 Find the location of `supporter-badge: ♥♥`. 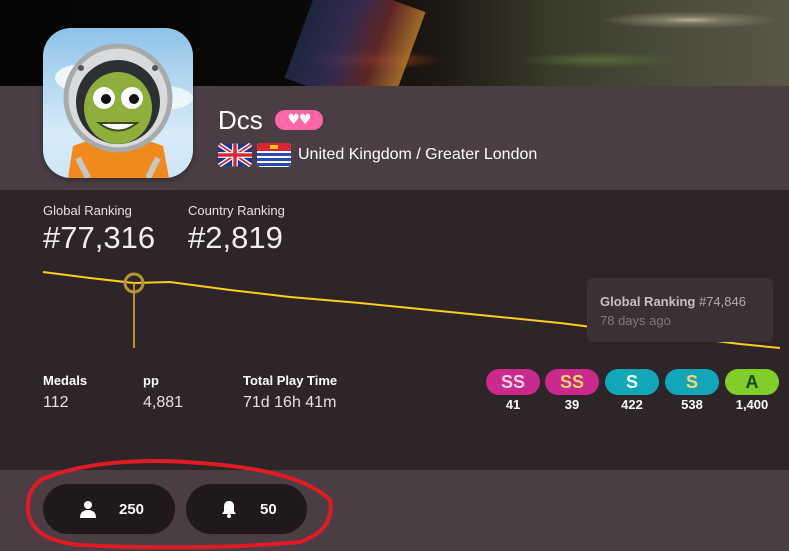

supporter-badge: ♥♥ is located at coordinates (299, 120).